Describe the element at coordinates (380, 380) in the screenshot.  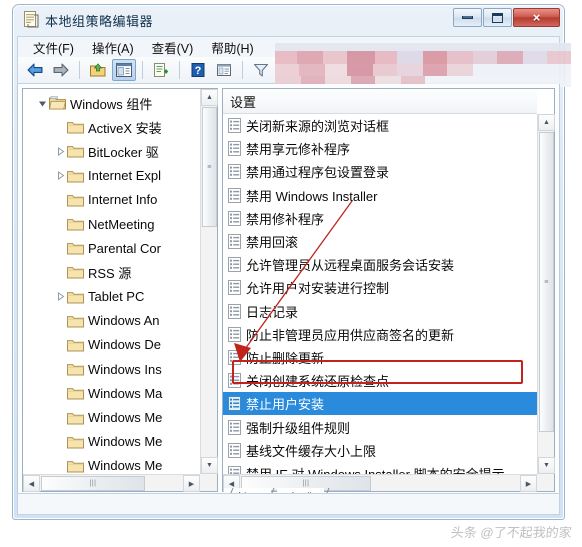
I see `settings-list-row: 关闭创建系统还原检查点` at that location.